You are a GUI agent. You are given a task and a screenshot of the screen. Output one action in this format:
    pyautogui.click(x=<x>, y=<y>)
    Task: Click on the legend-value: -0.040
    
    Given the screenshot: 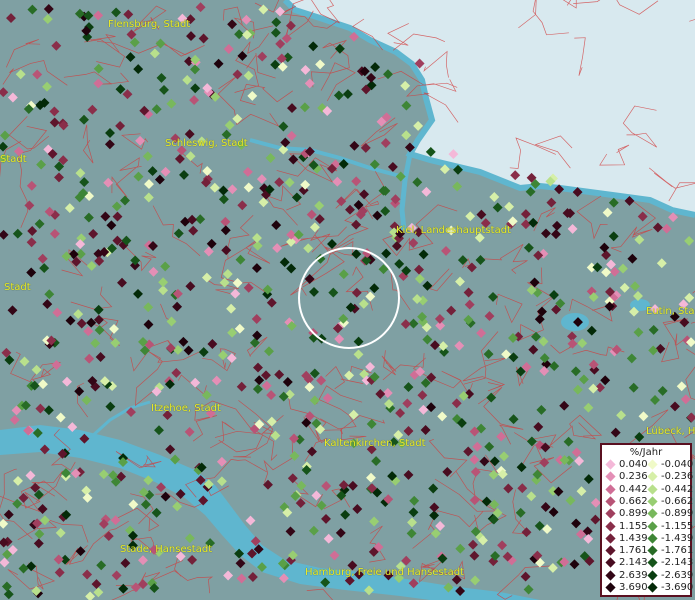 What is the action you would take?
    pyautogui.click(x=677, y=464)
    